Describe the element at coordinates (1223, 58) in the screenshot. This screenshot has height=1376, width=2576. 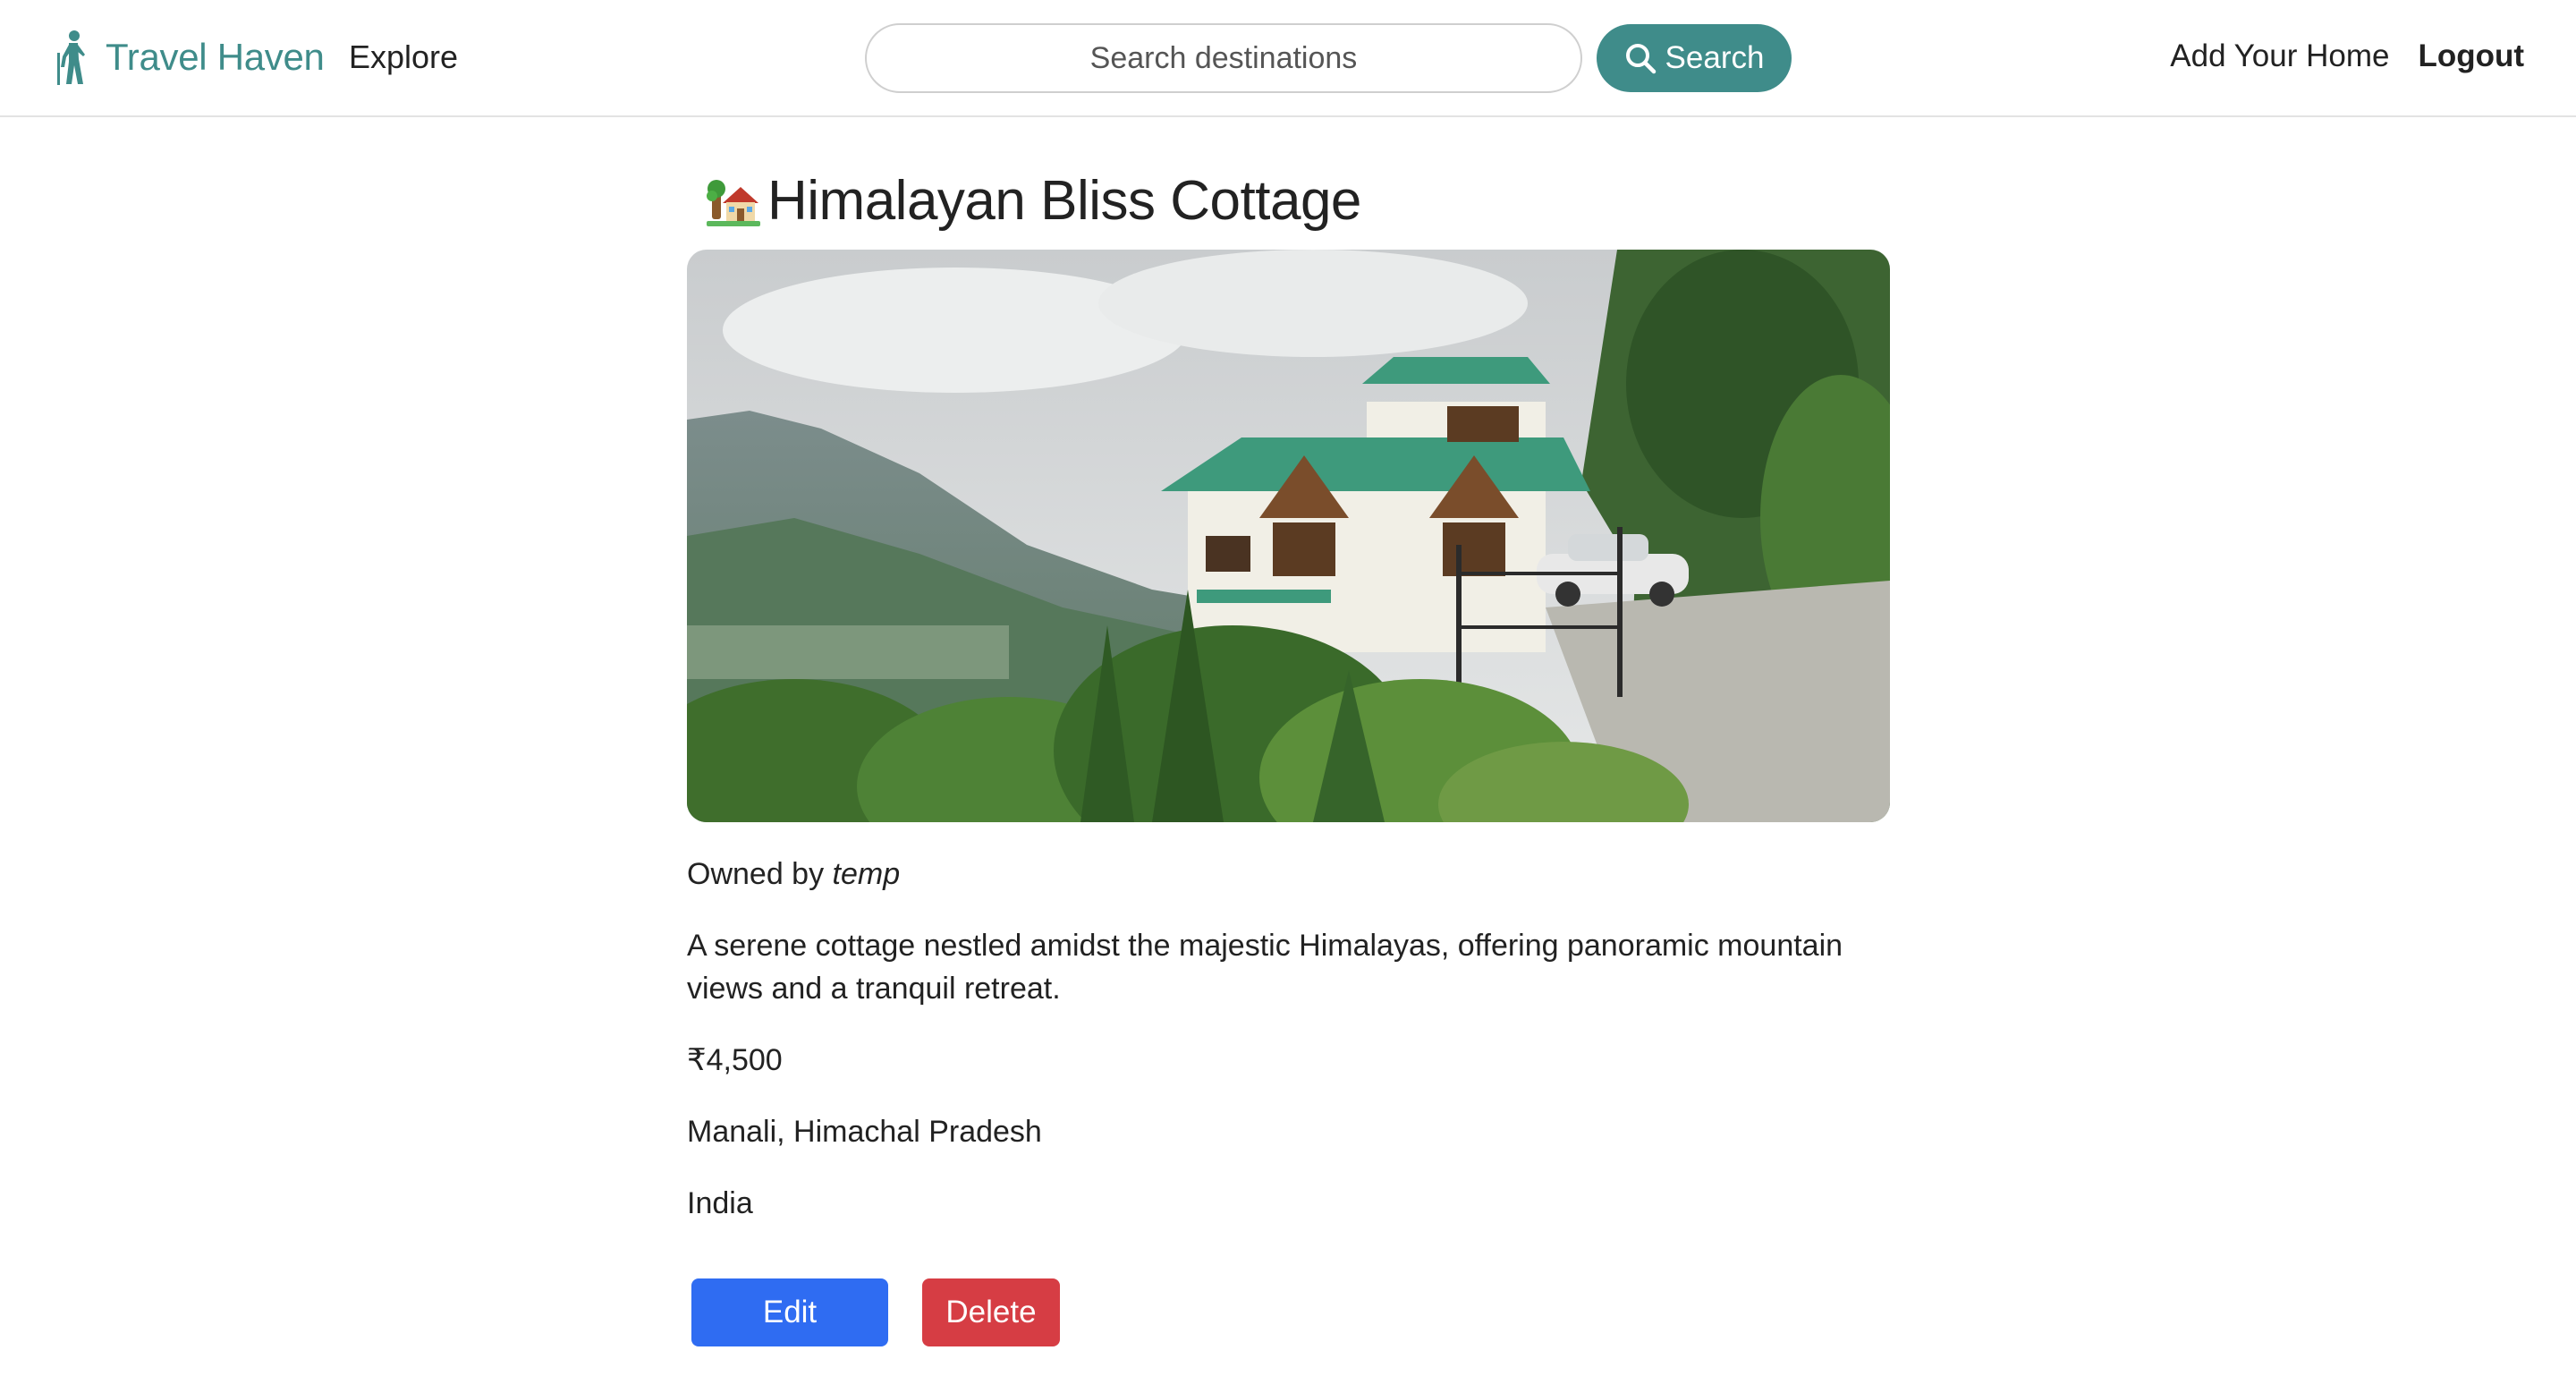
I see `search-input` at that location.